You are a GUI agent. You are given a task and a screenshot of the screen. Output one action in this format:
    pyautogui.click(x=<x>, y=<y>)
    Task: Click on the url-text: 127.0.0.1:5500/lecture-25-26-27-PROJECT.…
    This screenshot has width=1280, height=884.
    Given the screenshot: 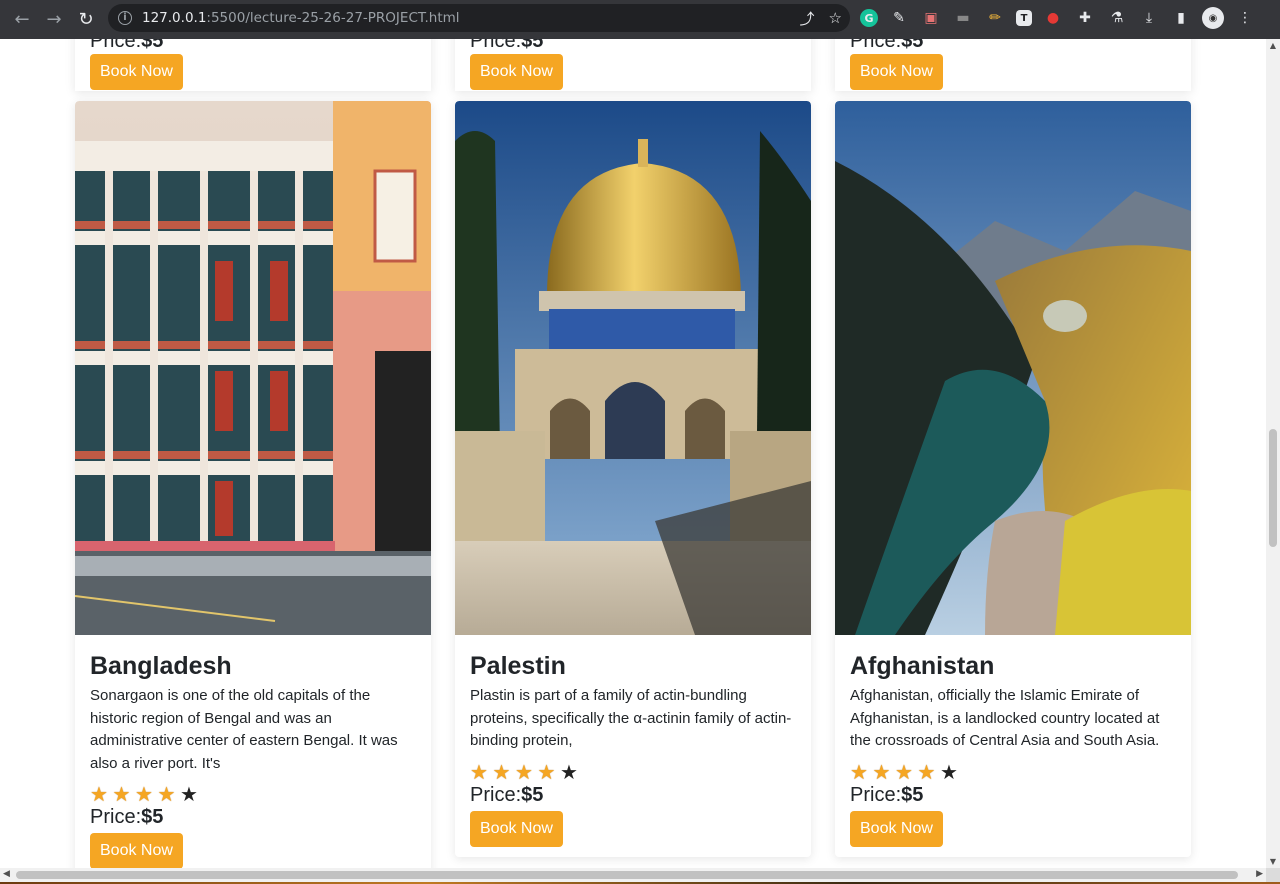 What is the action you would take?
    pyautogui.click(x=301, y=18)
    